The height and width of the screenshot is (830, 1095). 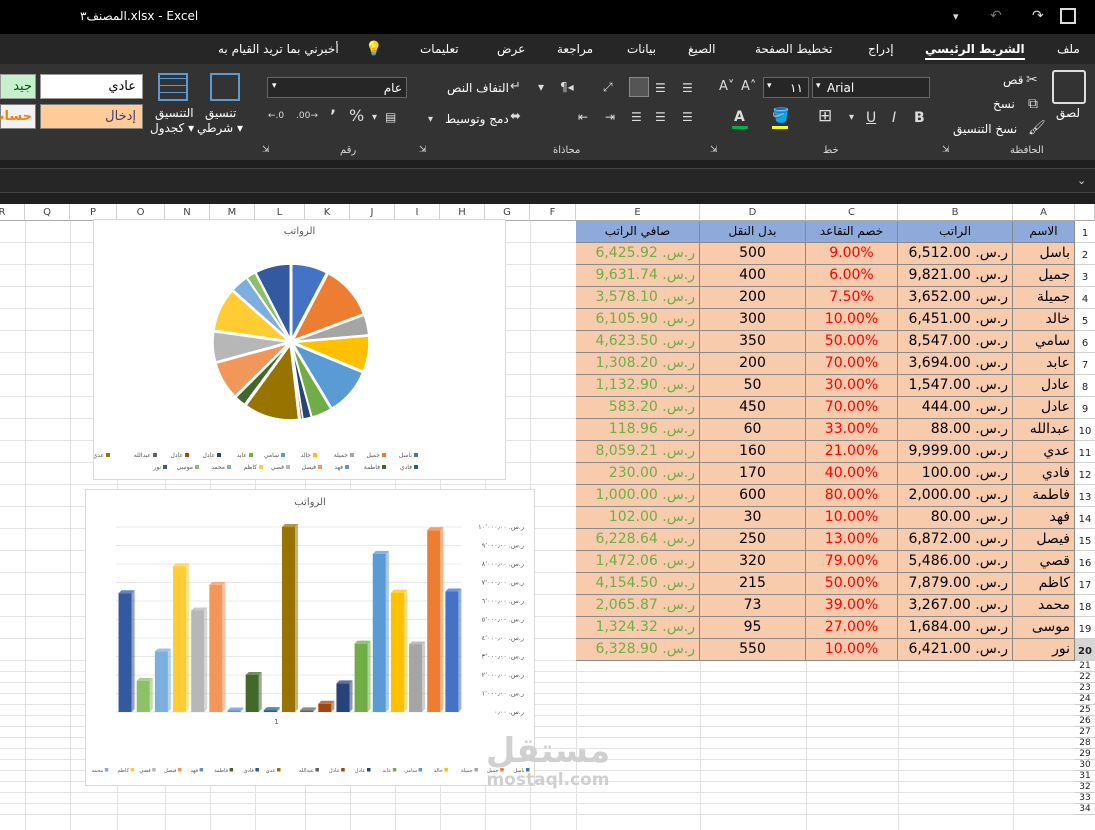 What do you see at coordinates (852, 276) in the screenshot?
I see `cell-retirement: 6.00%` at bounding box center [852, 276].